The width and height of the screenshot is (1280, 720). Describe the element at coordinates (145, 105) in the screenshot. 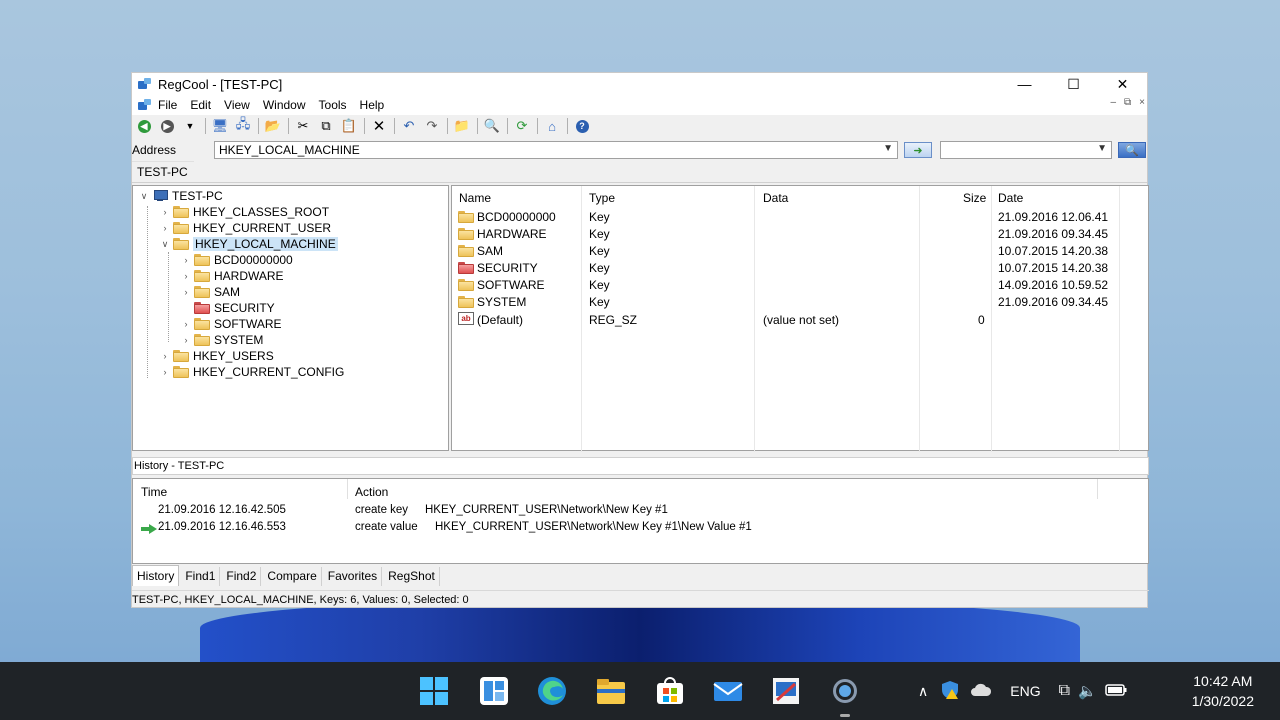

I see `mdi-app-icon` at that location.